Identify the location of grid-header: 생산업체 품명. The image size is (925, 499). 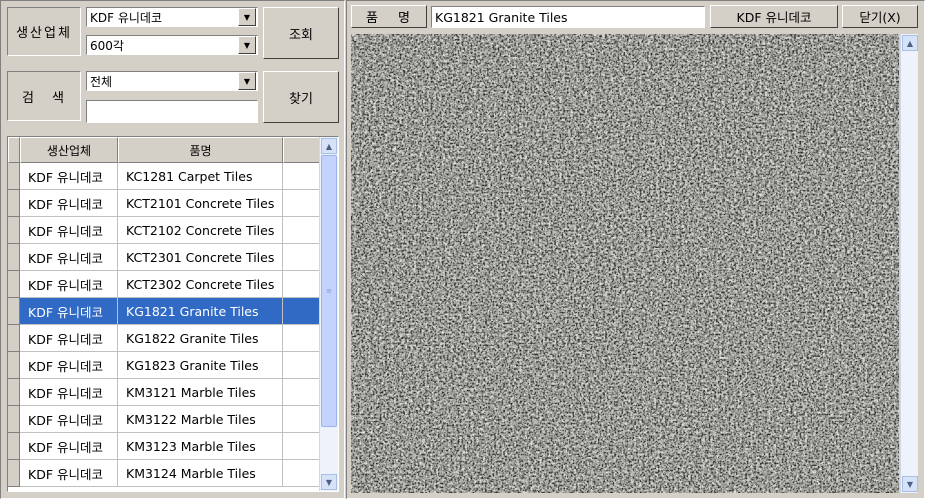
(164, 150).